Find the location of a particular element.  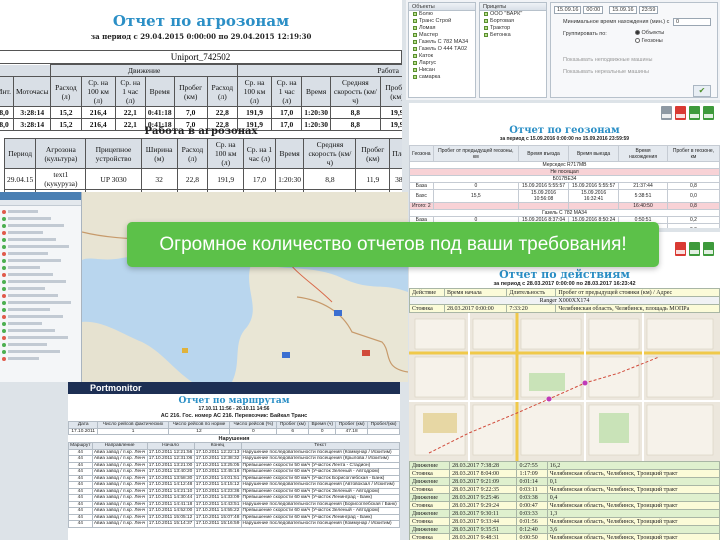

list-item-label: Болю is located at coordinates (426, 14).